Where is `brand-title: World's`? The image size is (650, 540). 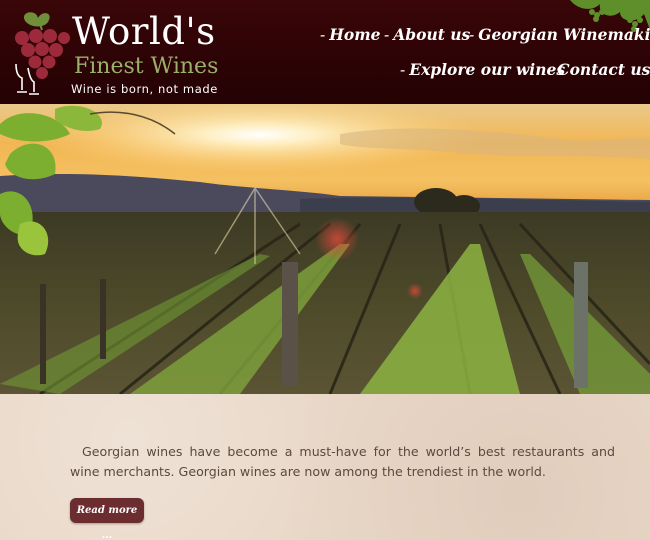 brand-title: World's is located at coordinates (144, 31).